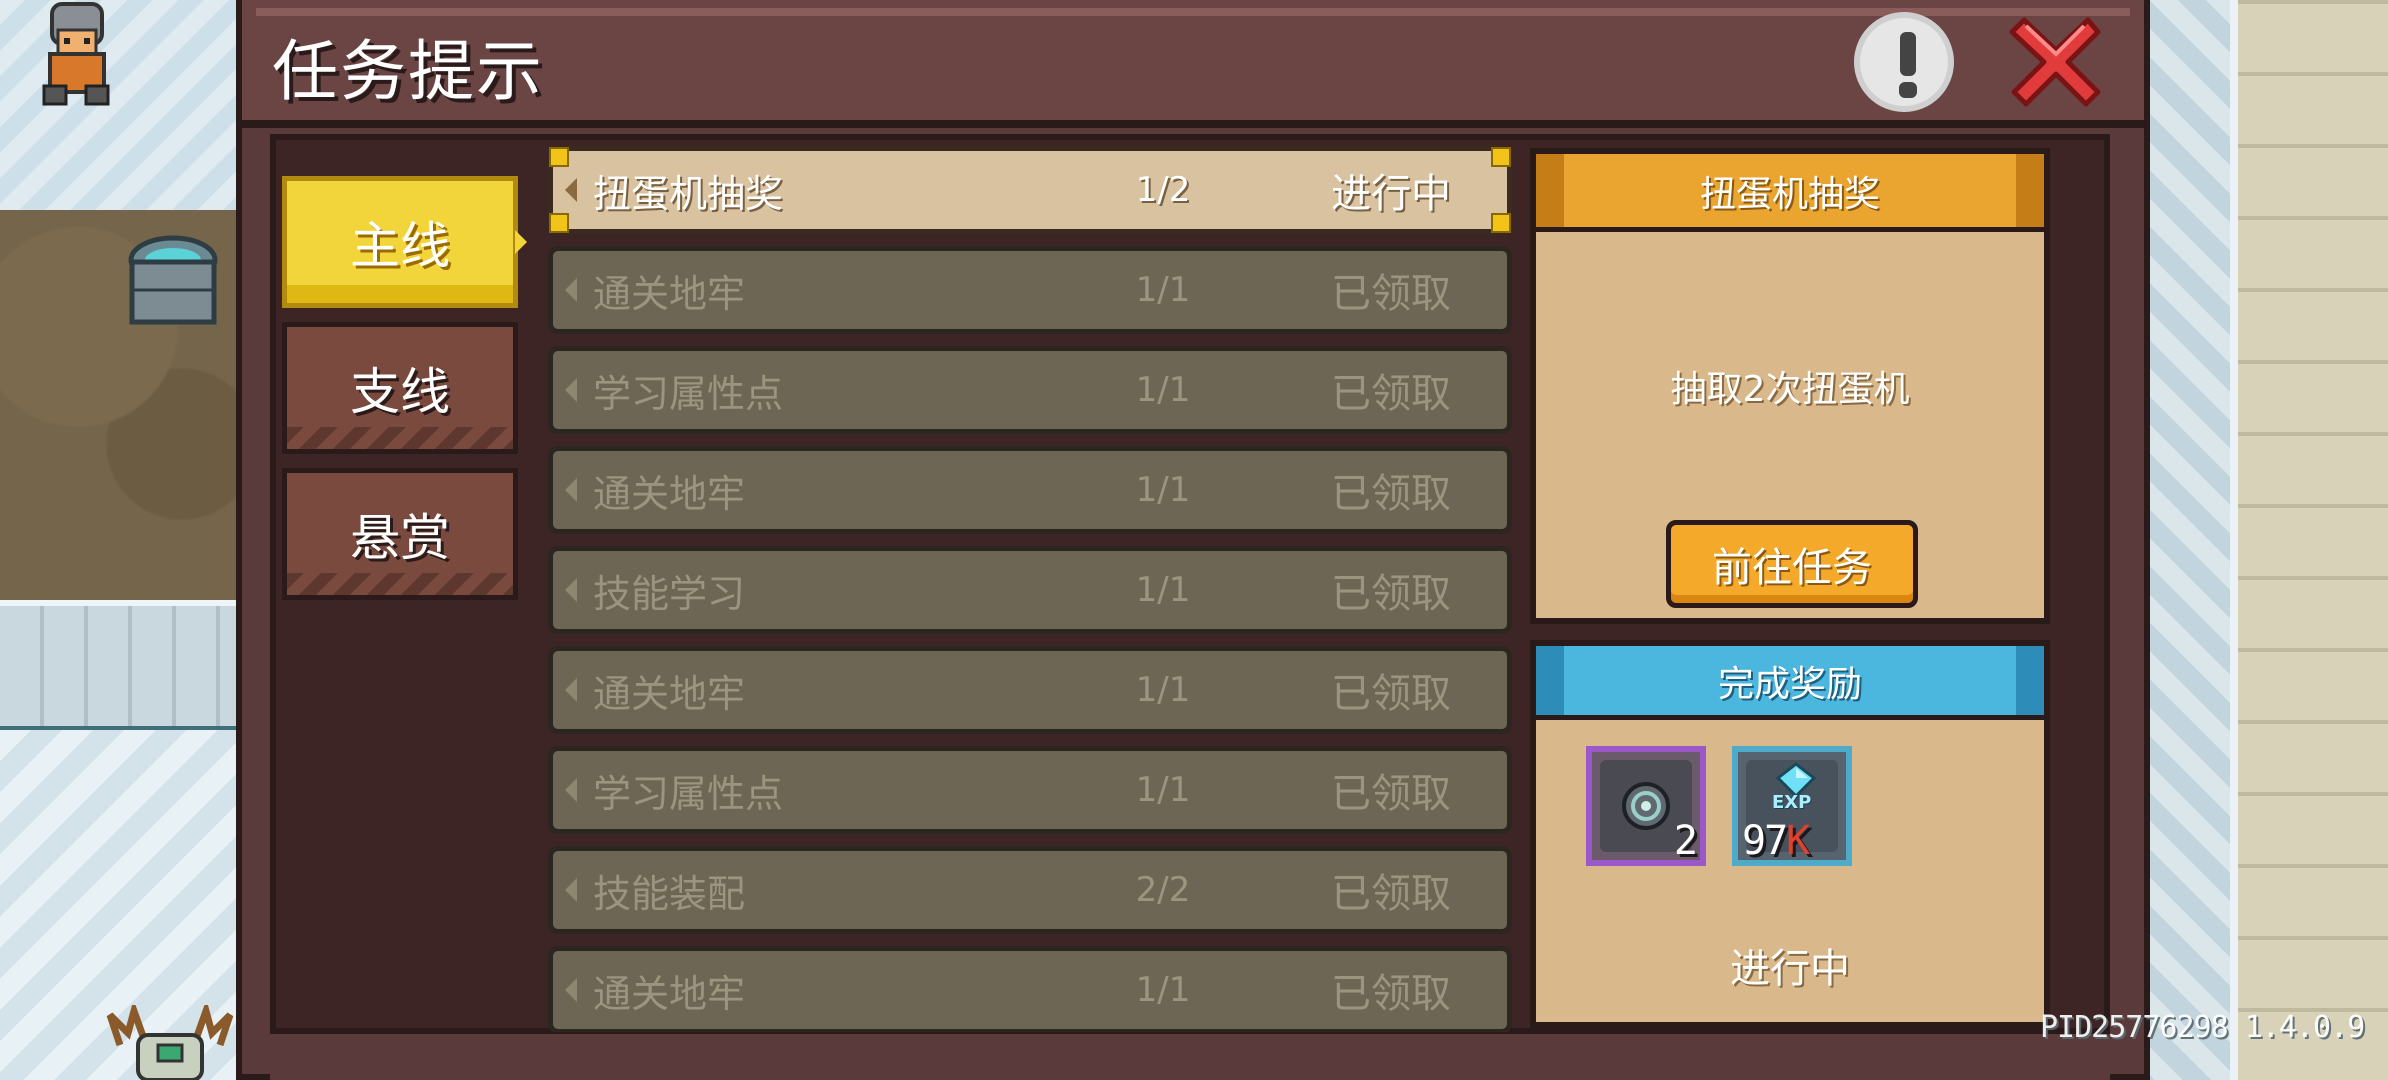 The height and width of the screenshot is (1080, 2388). What do you see at coordinates (1685, 841) in the screenshot?
I see `item-count: 2` at bounding box center [1685, 841].